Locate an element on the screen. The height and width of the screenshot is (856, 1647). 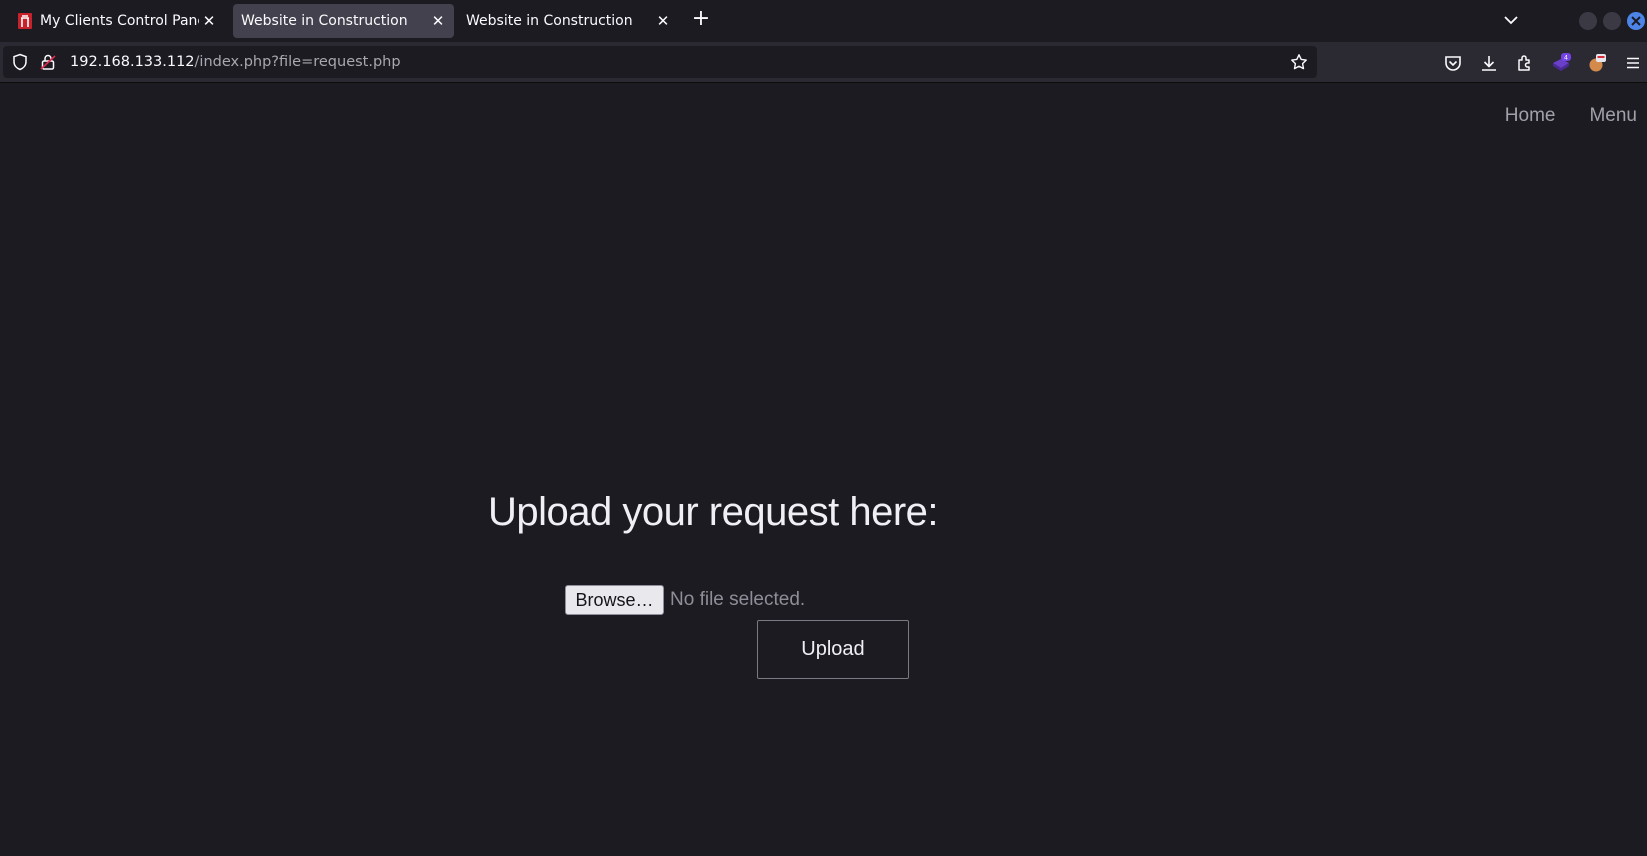
url-host: 192.168.133.112 is located at coordinates (132, 62).